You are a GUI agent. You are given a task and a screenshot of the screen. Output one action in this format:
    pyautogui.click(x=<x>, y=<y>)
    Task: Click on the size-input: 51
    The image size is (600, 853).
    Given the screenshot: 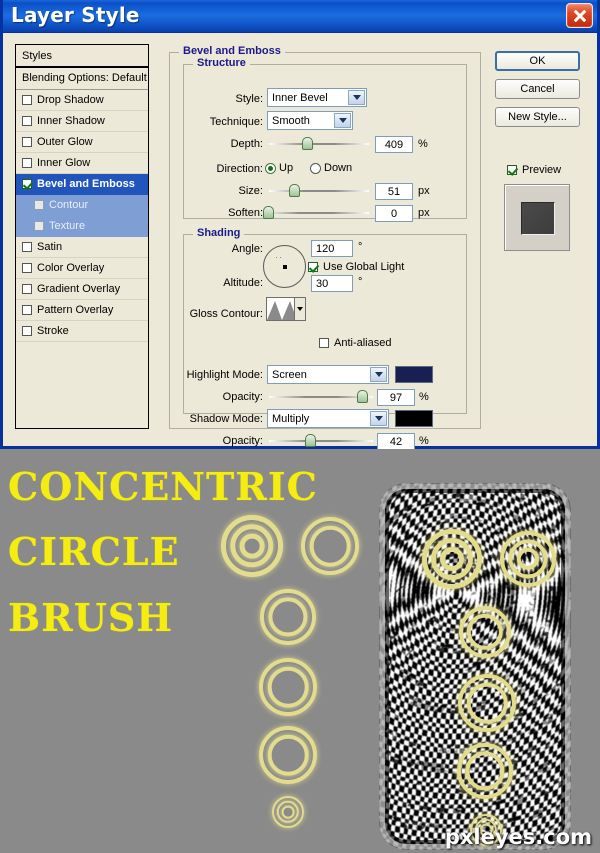 What is the action you would take?
    pyautogui.click(x=394, y=191)
    